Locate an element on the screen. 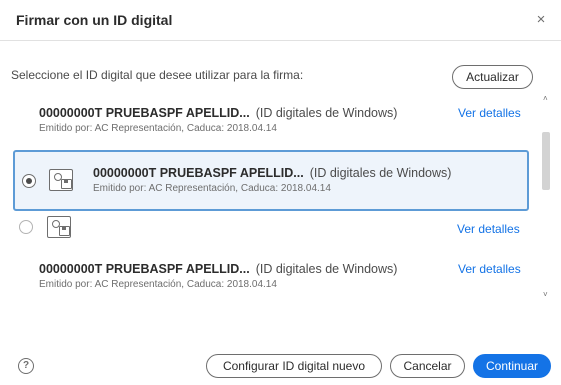 Image resolution: width=561 pixels, height=385 pixels. refresh-button: Actualizar is located at coordinates (492, 77).